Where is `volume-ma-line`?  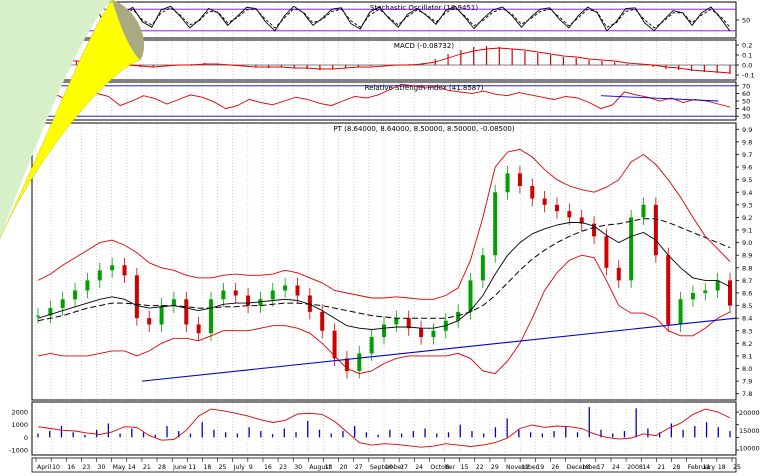 volume-ma-line is located at coordinates (384, 428).